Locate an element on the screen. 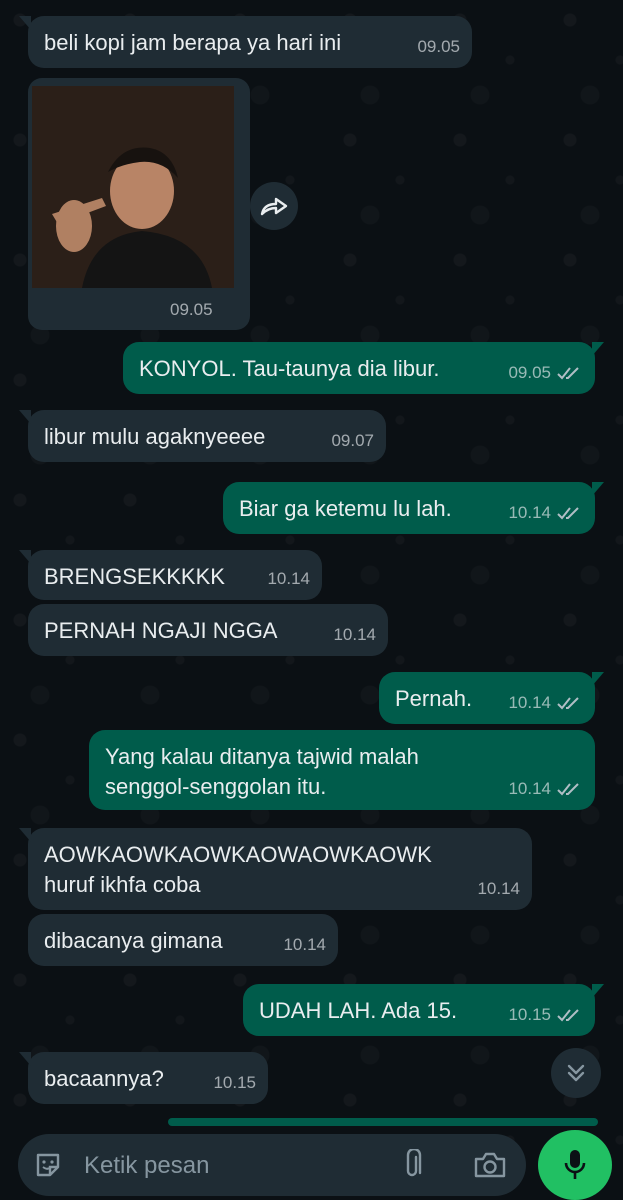 The image size is (623, 1200). message-outgoing: Biar ga ketemu lu lah. 10.14 is located at coordinates (413, 508).